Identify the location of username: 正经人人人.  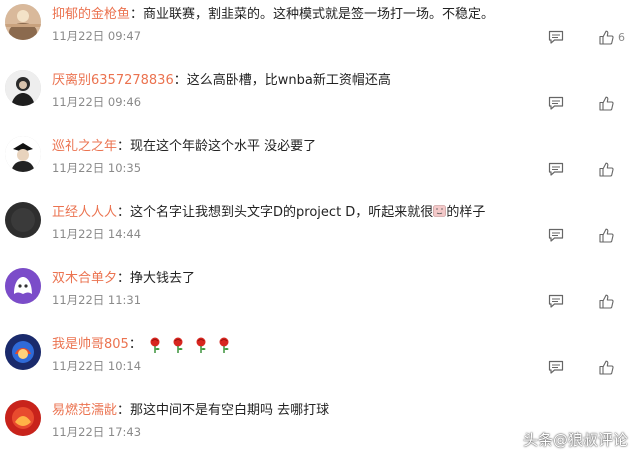
(84, 212).